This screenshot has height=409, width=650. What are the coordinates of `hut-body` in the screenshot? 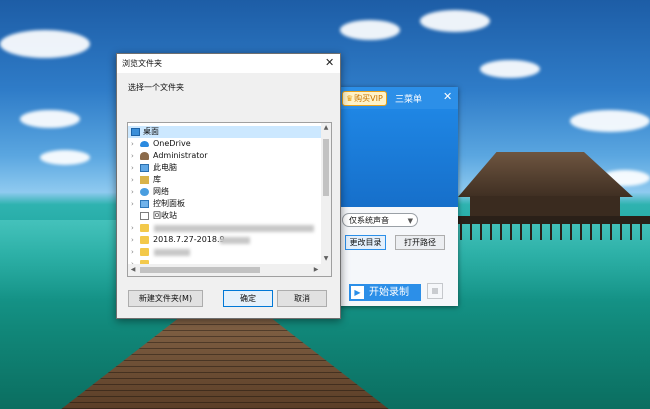 It's located at (545, 207).